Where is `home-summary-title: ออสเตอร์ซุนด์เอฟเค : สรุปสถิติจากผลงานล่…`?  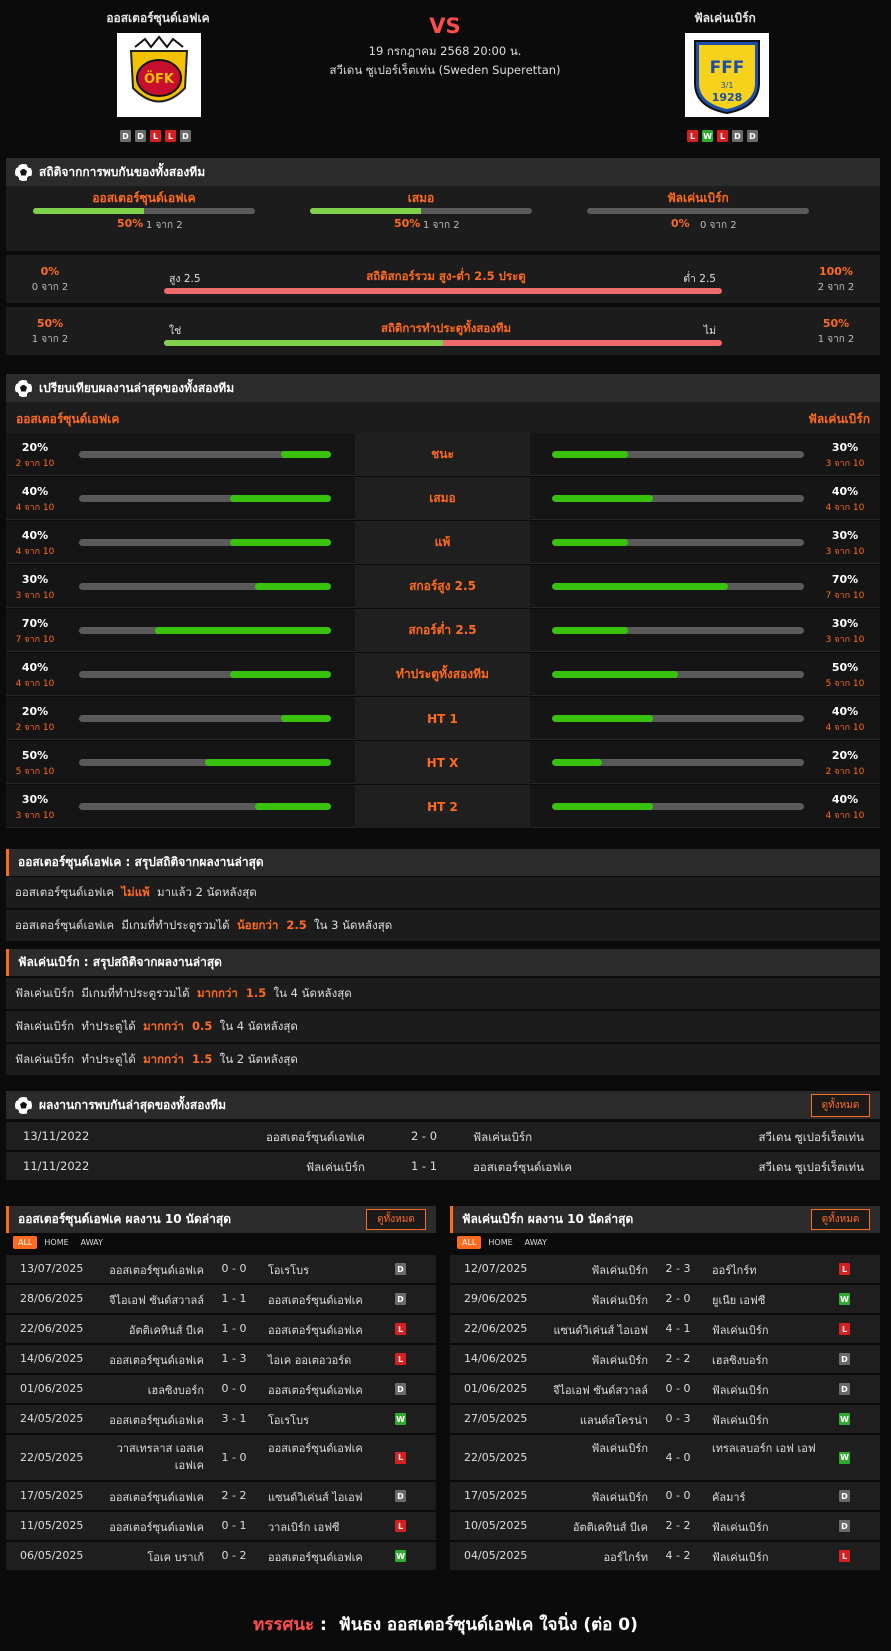 home-summary-title: ออสเตอร์ซุนด์เอฟเค : สรุปสถิติจากผลงานล่… is located at coordinates (141, 862).